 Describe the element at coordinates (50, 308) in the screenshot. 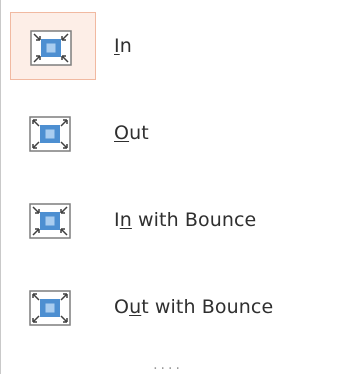

I see `zoom-out-bounce-icon` at that location.